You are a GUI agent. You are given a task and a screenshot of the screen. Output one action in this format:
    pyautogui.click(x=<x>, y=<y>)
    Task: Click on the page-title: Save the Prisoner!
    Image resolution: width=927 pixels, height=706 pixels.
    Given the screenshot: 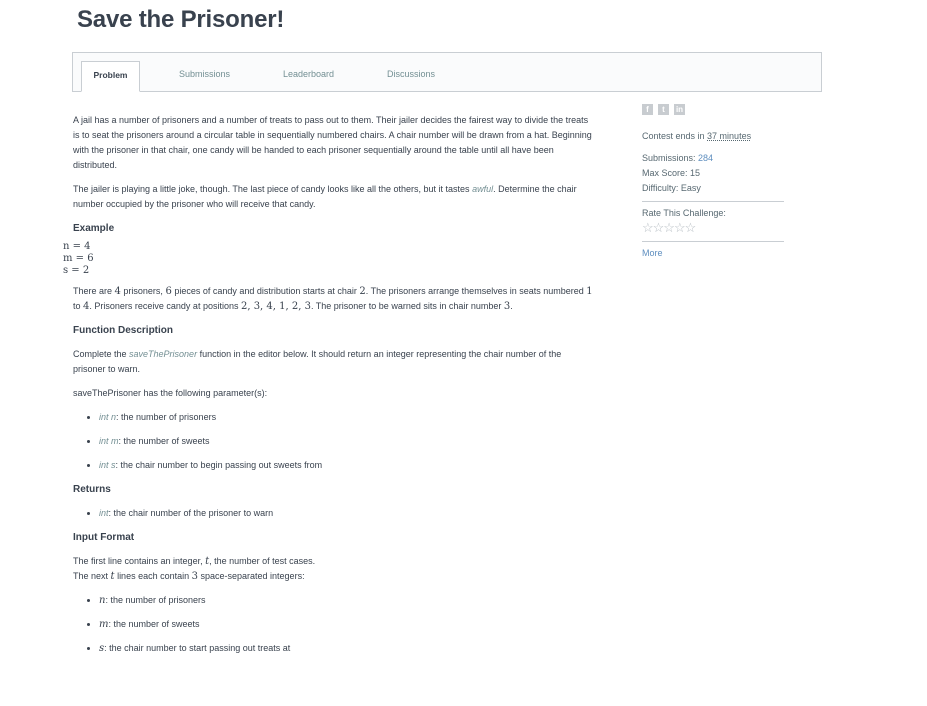 What is the action you would take?
    pyautogui.click(x=181, y=19)
    